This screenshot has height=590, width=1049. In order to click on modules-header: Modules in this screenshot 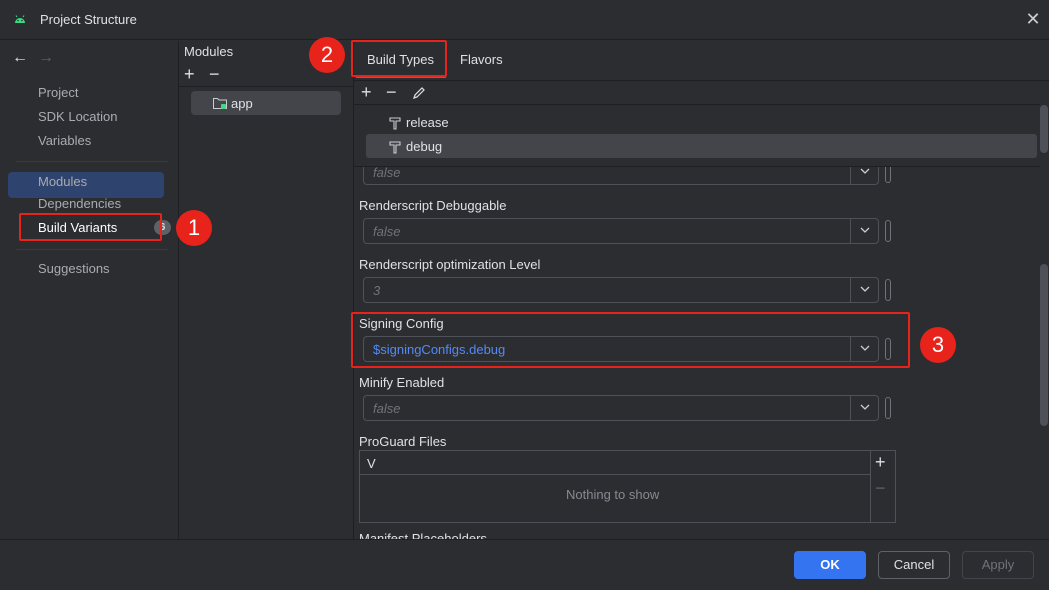, I will do `click(209, 51)`.